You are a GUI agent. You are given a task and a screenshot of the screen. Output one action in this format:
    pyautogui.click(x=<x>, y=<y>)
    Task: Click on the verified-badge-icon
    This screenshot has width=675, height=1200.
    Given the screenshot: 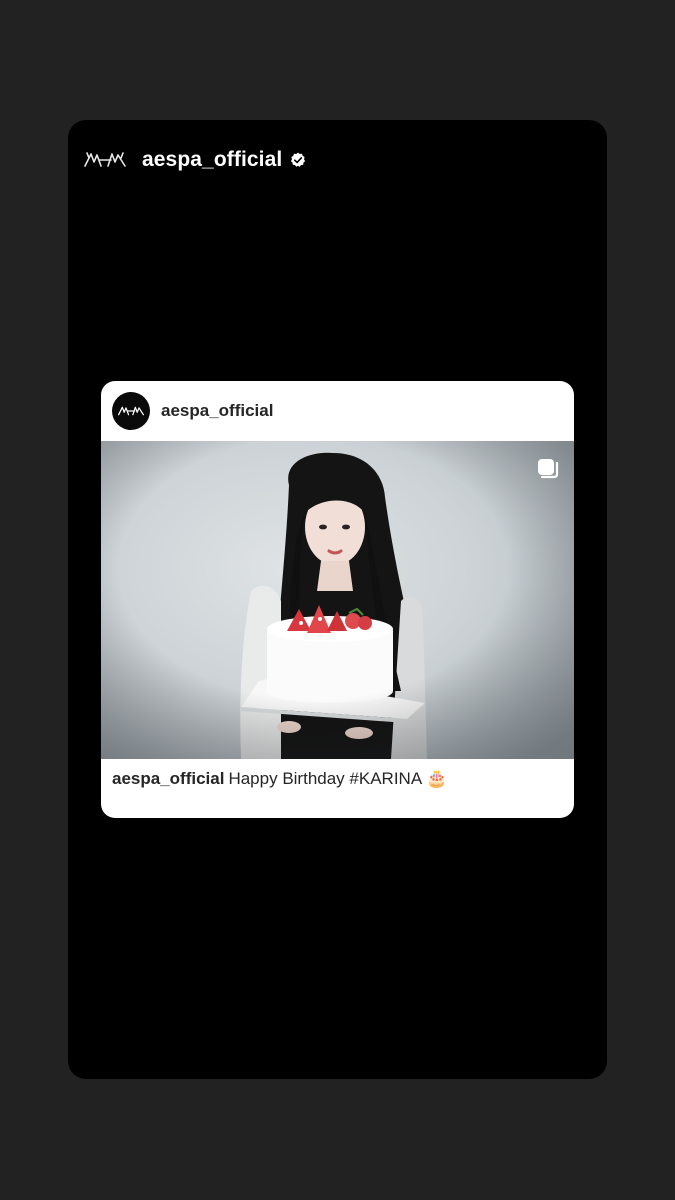 What is the action you would take?
    pyautogui.click(x=298, y=159)
    